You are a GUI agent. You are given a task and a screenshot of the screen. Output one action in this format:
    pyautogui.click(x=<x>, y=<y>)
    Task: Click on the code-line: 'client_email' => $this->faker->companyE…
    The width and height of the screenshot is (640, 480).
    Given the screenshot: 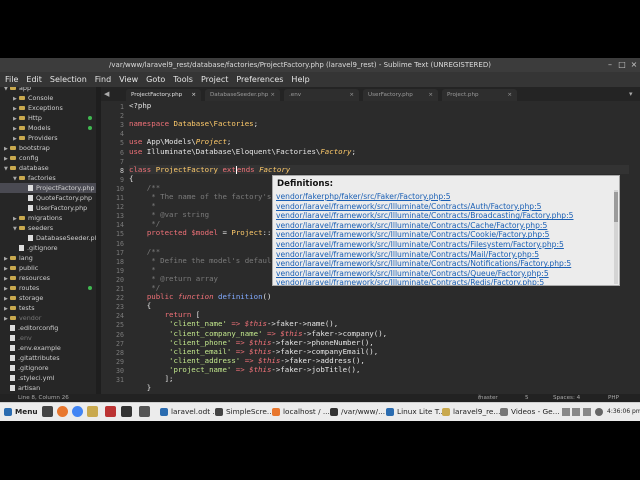 What is the action you would take?
    pyautogui.click(x=253, y=351)
    